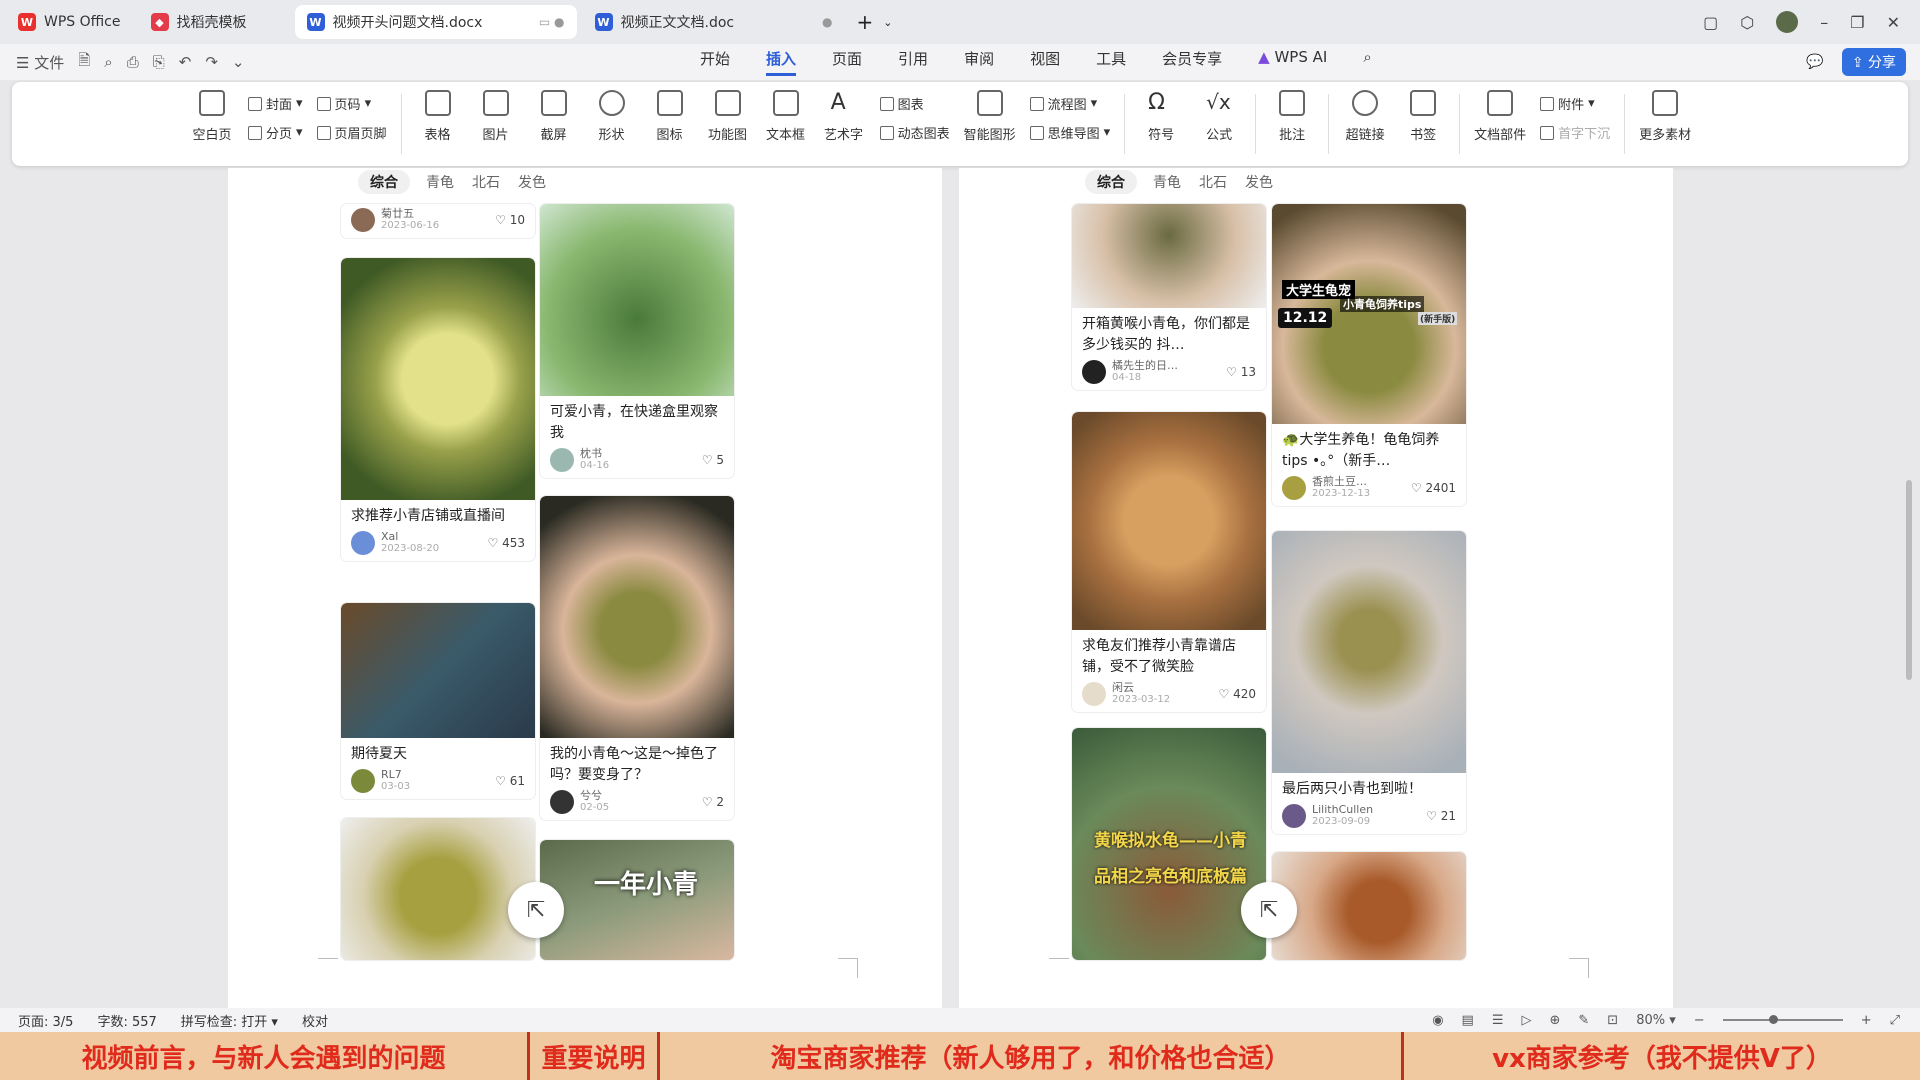  Describe the element at coordinates (1787, 22) in the screenshot. I see `avatar` at that location.